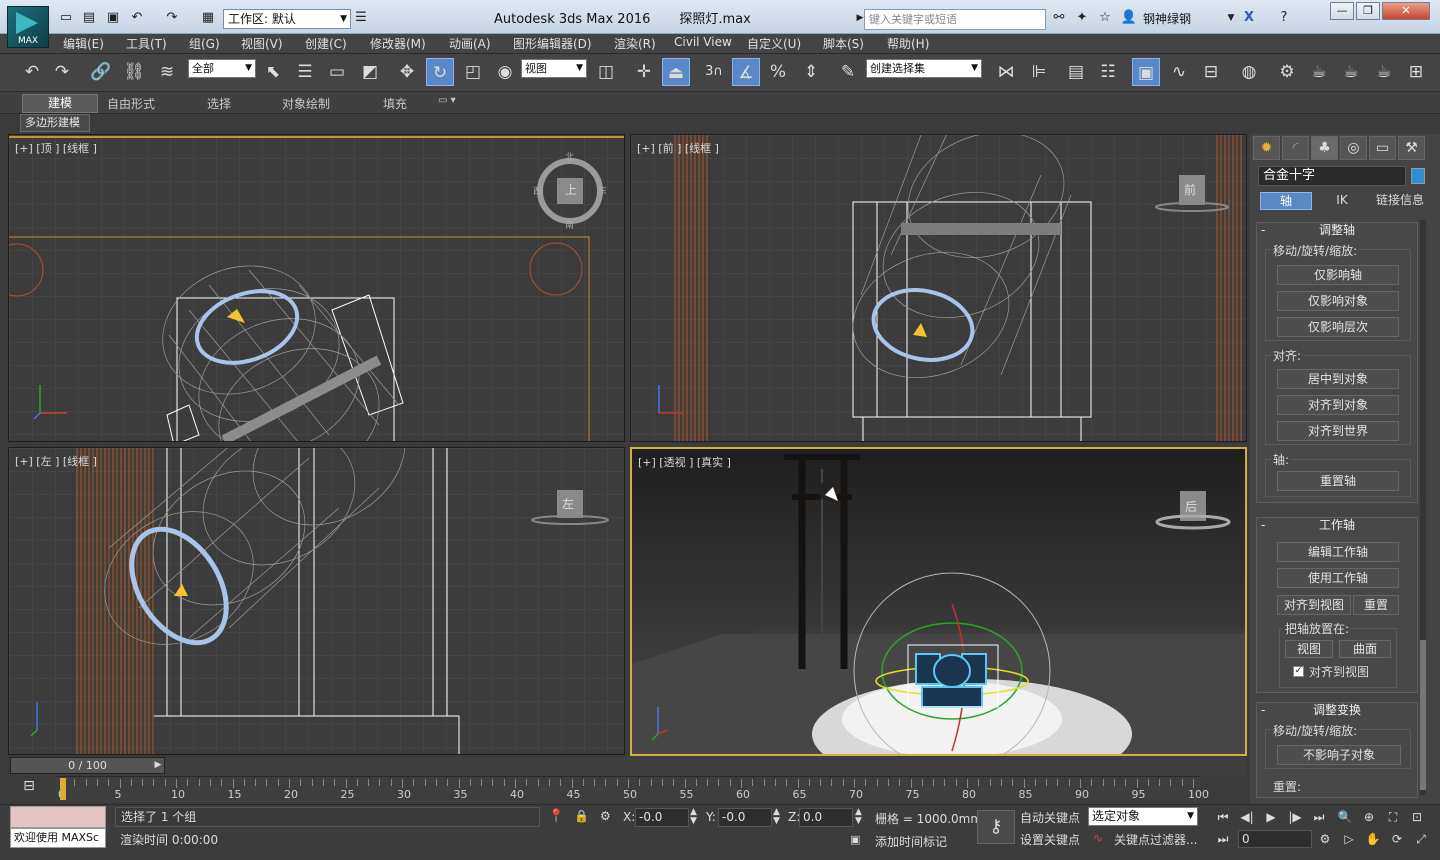 The height and width of the screenshot is (860, 1440). What do you see at coordinates (606, 72) in the screenshot?
I see `pivot-center-icon: ◫` at bounding box center [606, 72].